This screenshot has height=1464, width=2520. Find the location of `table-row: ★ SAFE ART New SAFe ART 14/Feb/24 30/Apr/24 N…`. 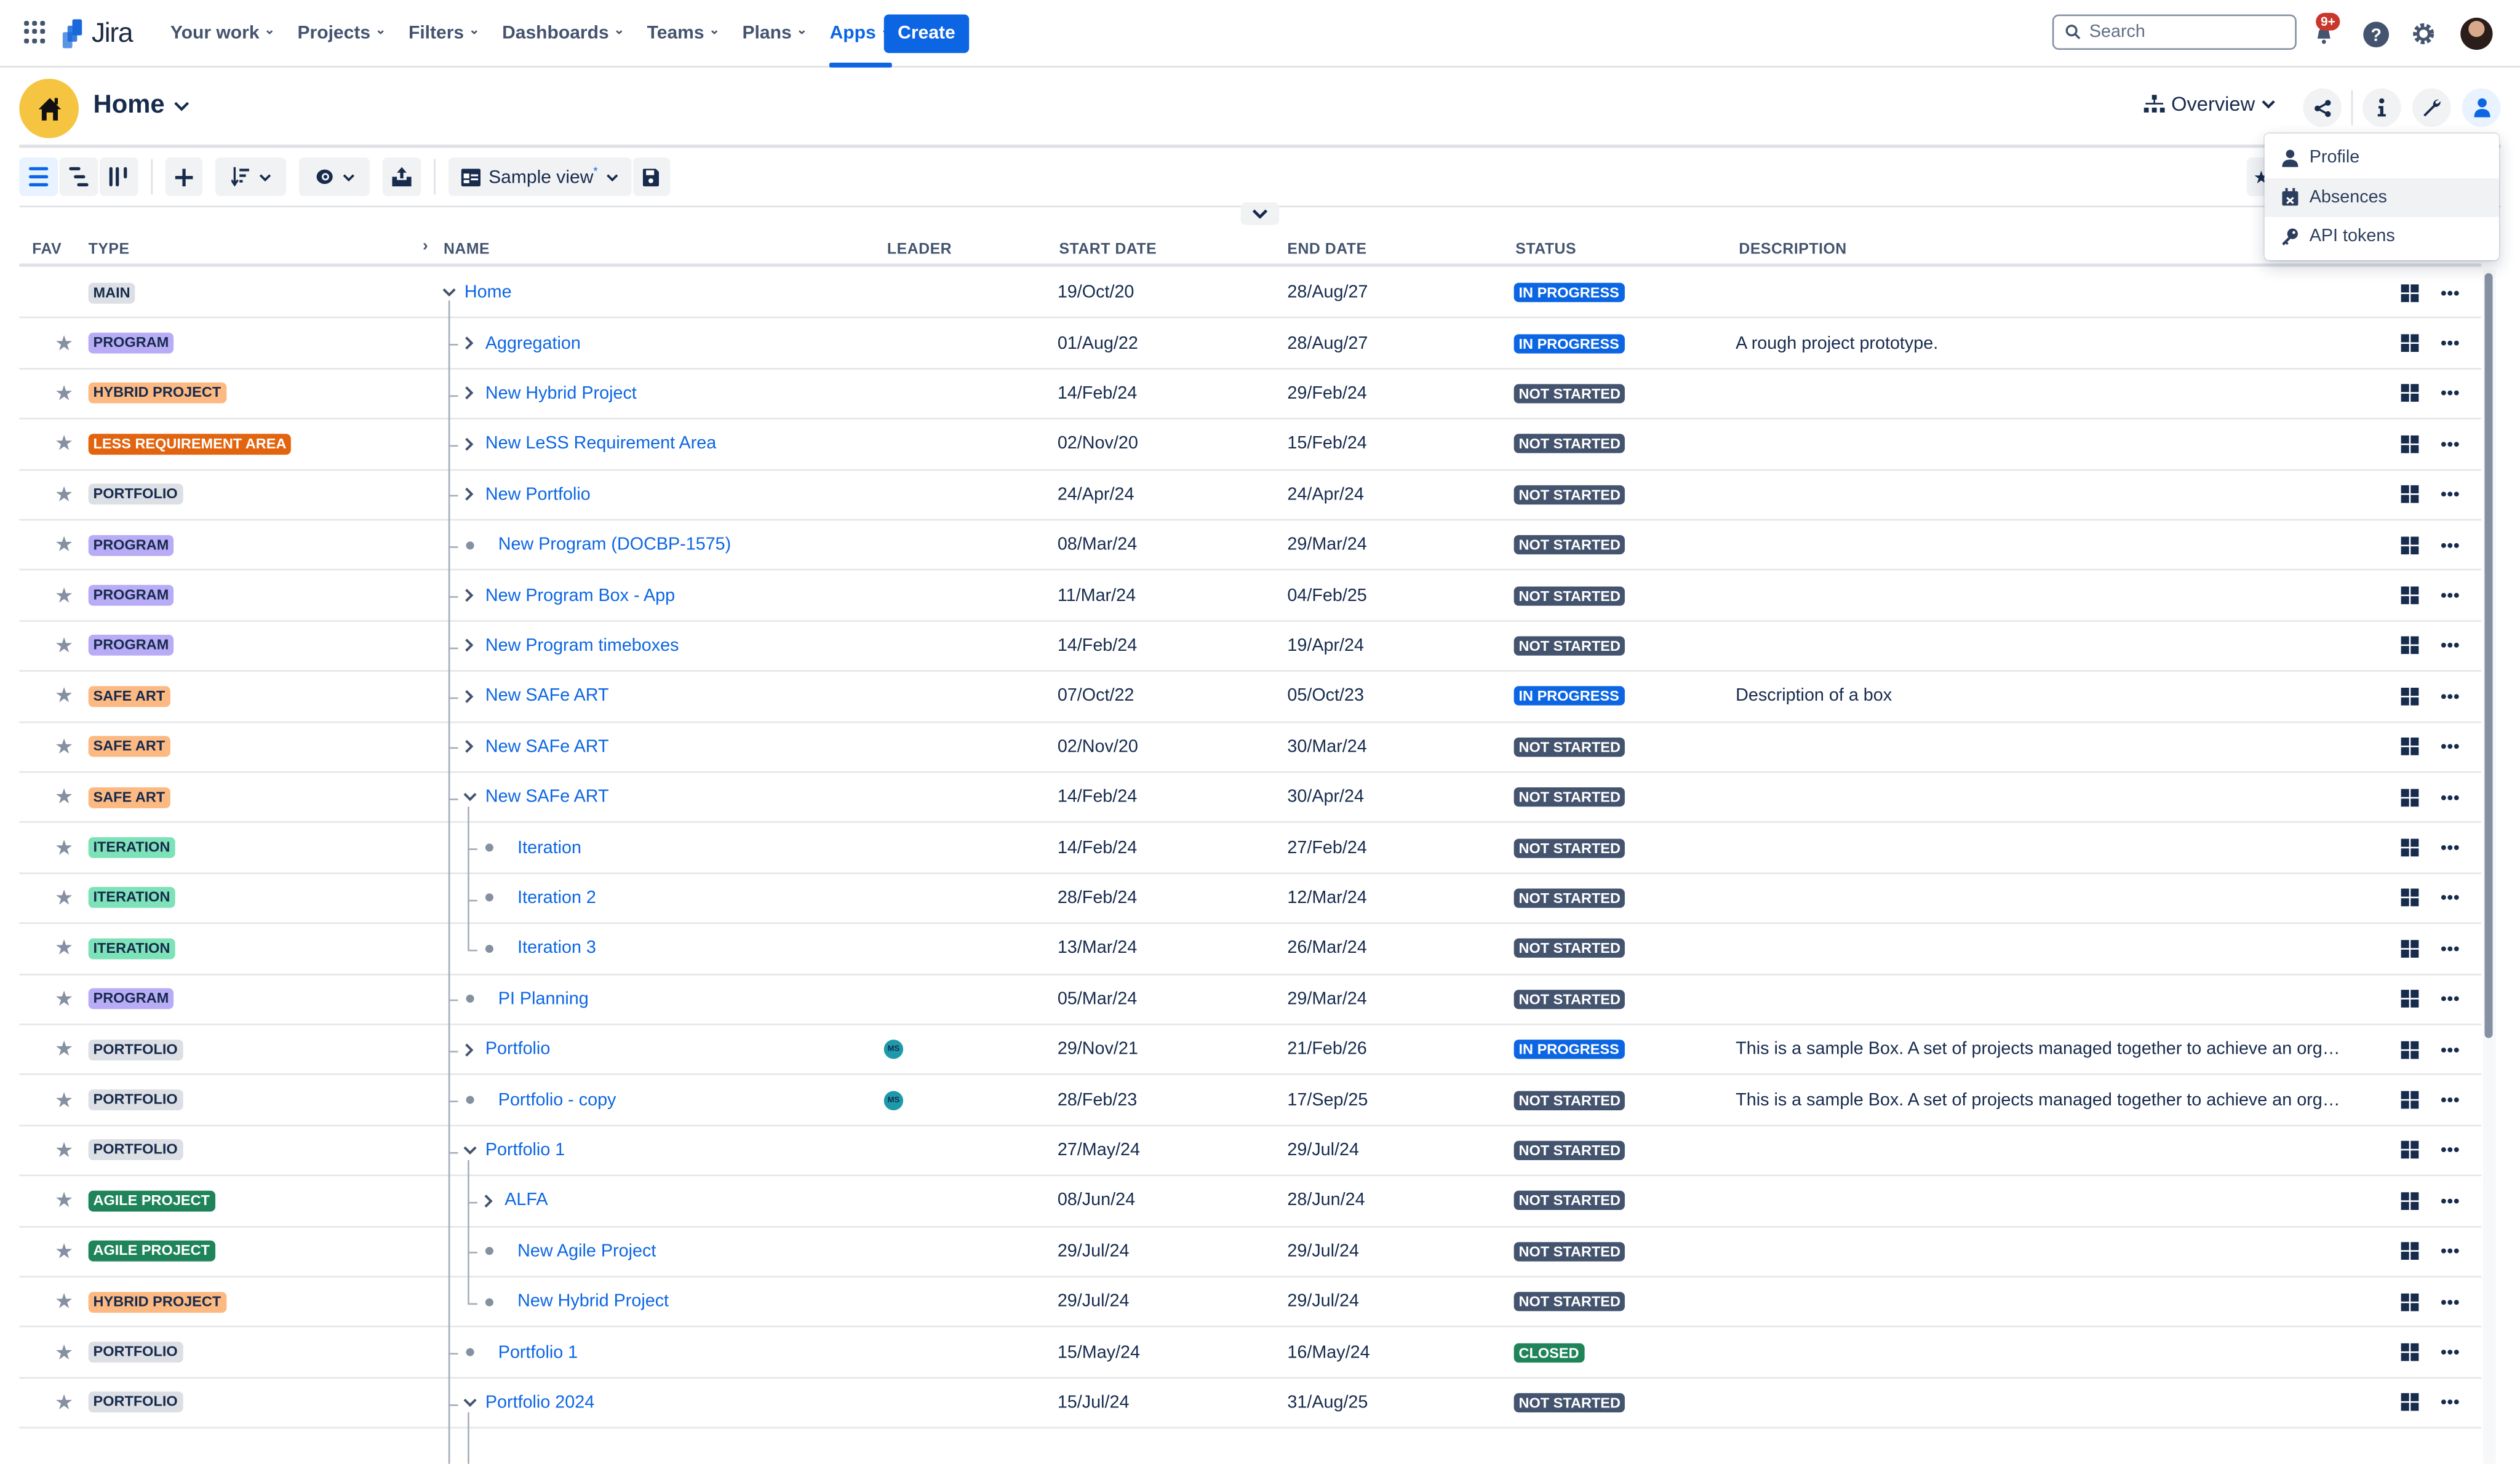

table-row: ★ SAFE ART New SAFe ART 14/Feb/24 30/Apr/24 N… is located at coordinates (1250, 798).